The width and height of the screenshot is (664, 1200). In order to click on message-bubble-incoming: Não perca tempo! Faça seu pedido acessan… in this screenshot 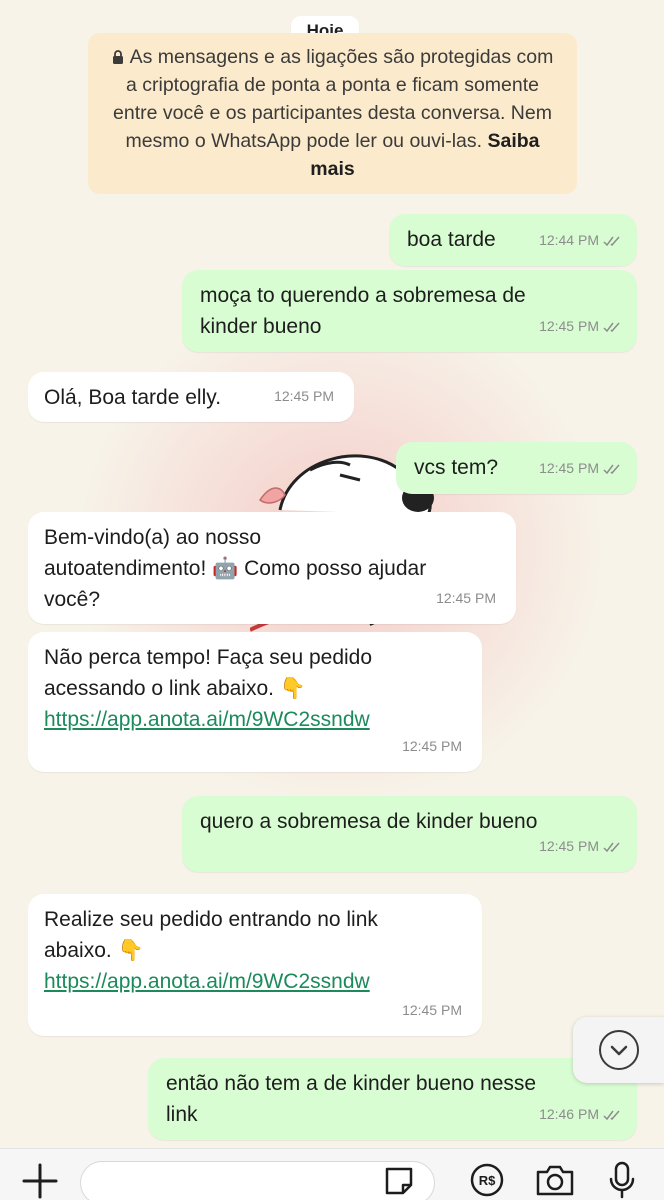, I will do `click(255, 702)`.